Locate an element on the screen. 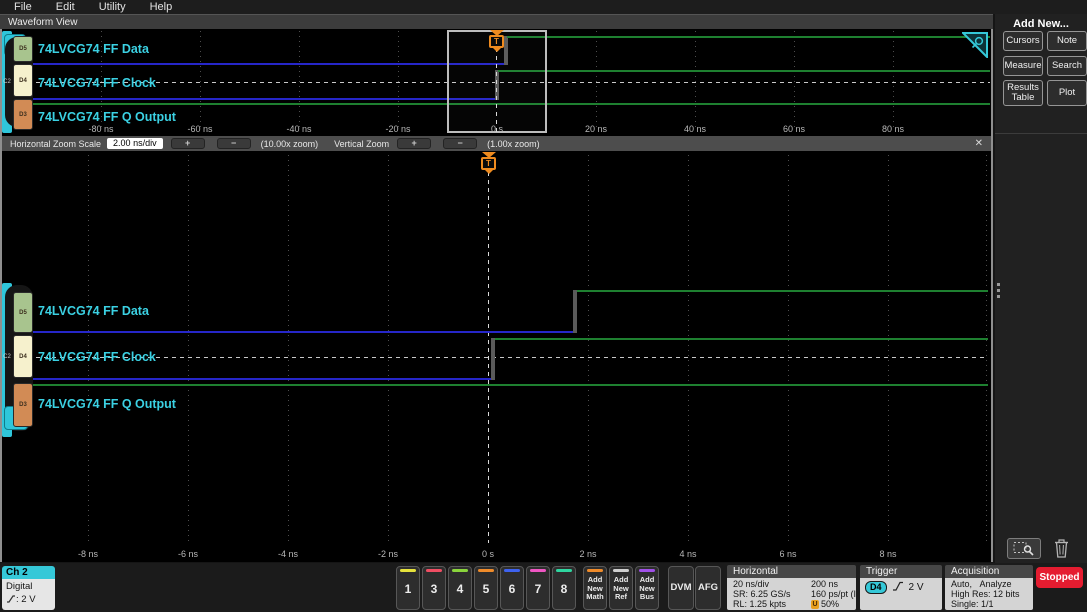 The image size is (1087, 612). note-button: Note is located at coordinates (1067, 41).